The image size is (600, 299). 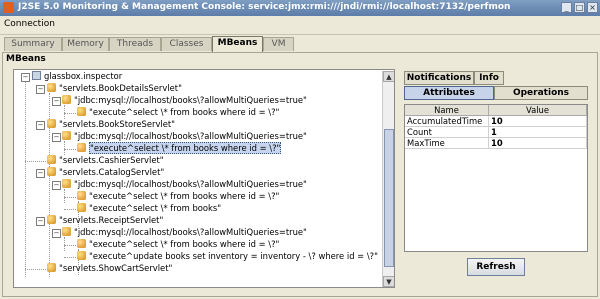 I want to click on table-row: Count 1, so click(x=496, y=132).